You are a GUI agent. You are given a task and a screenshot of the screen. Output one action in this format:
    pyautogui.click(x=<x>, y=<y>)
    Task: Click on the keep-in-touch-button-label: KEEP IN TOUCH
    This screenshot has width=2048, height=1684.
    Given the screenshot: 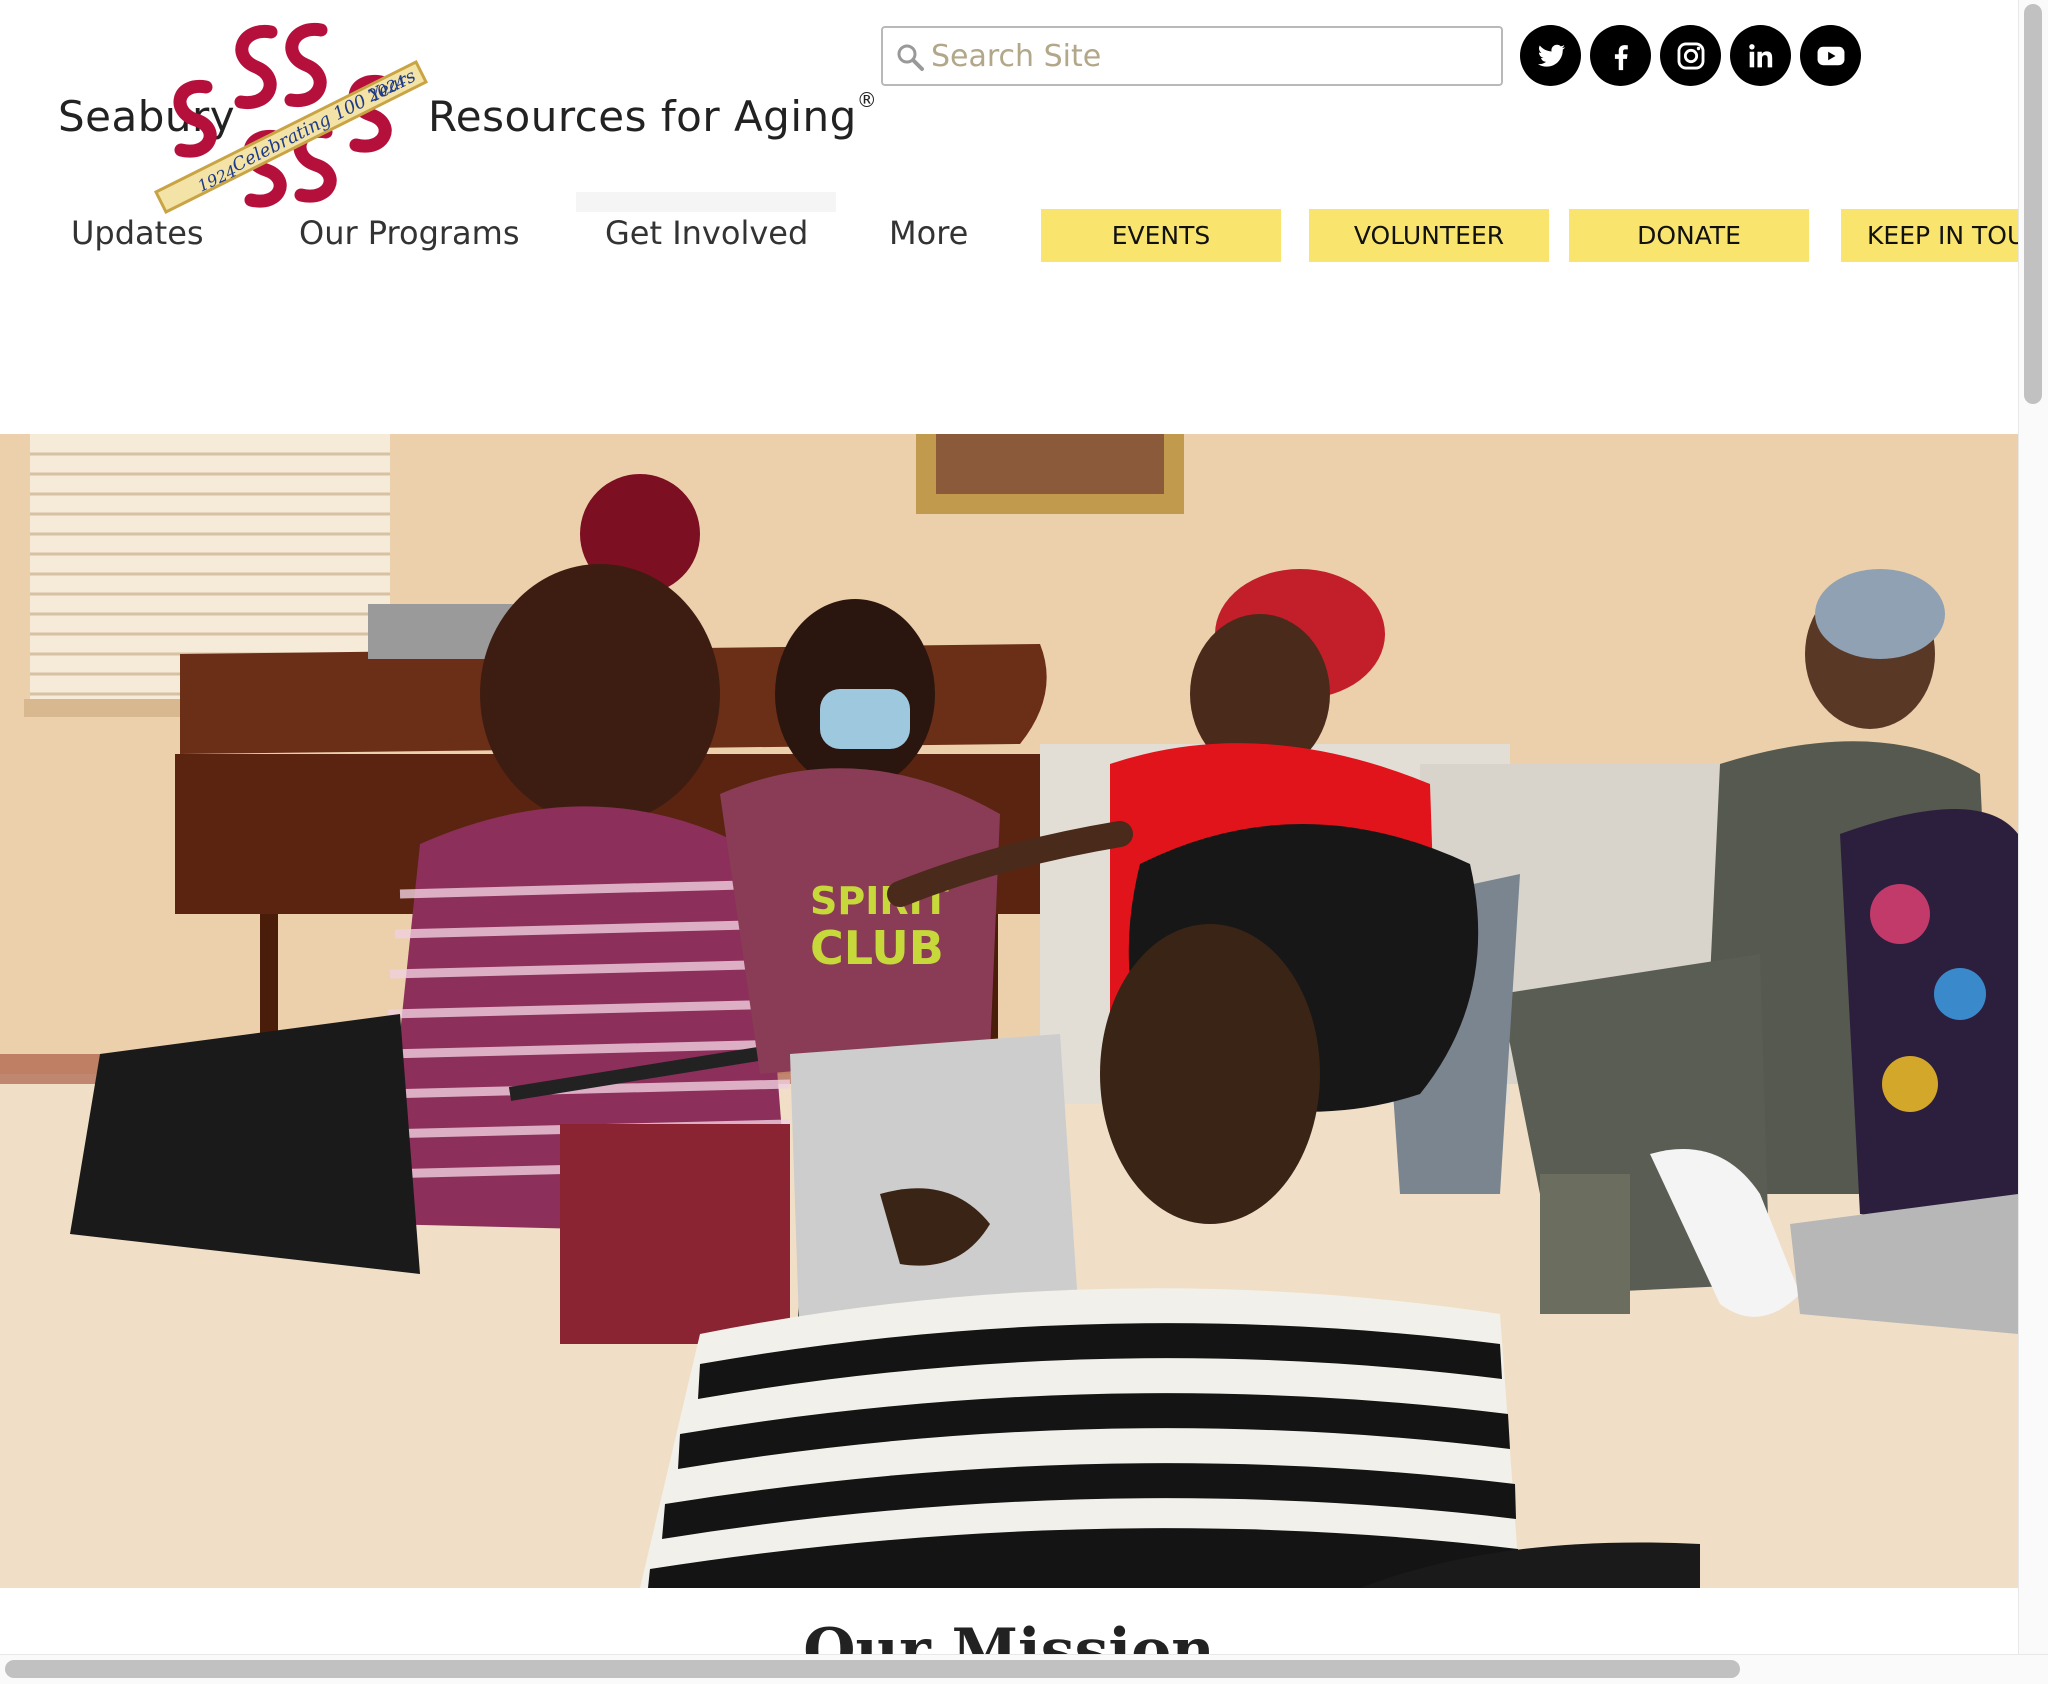 What is the action you would take?
    pyautogui.click(x=1942, y=235)
    